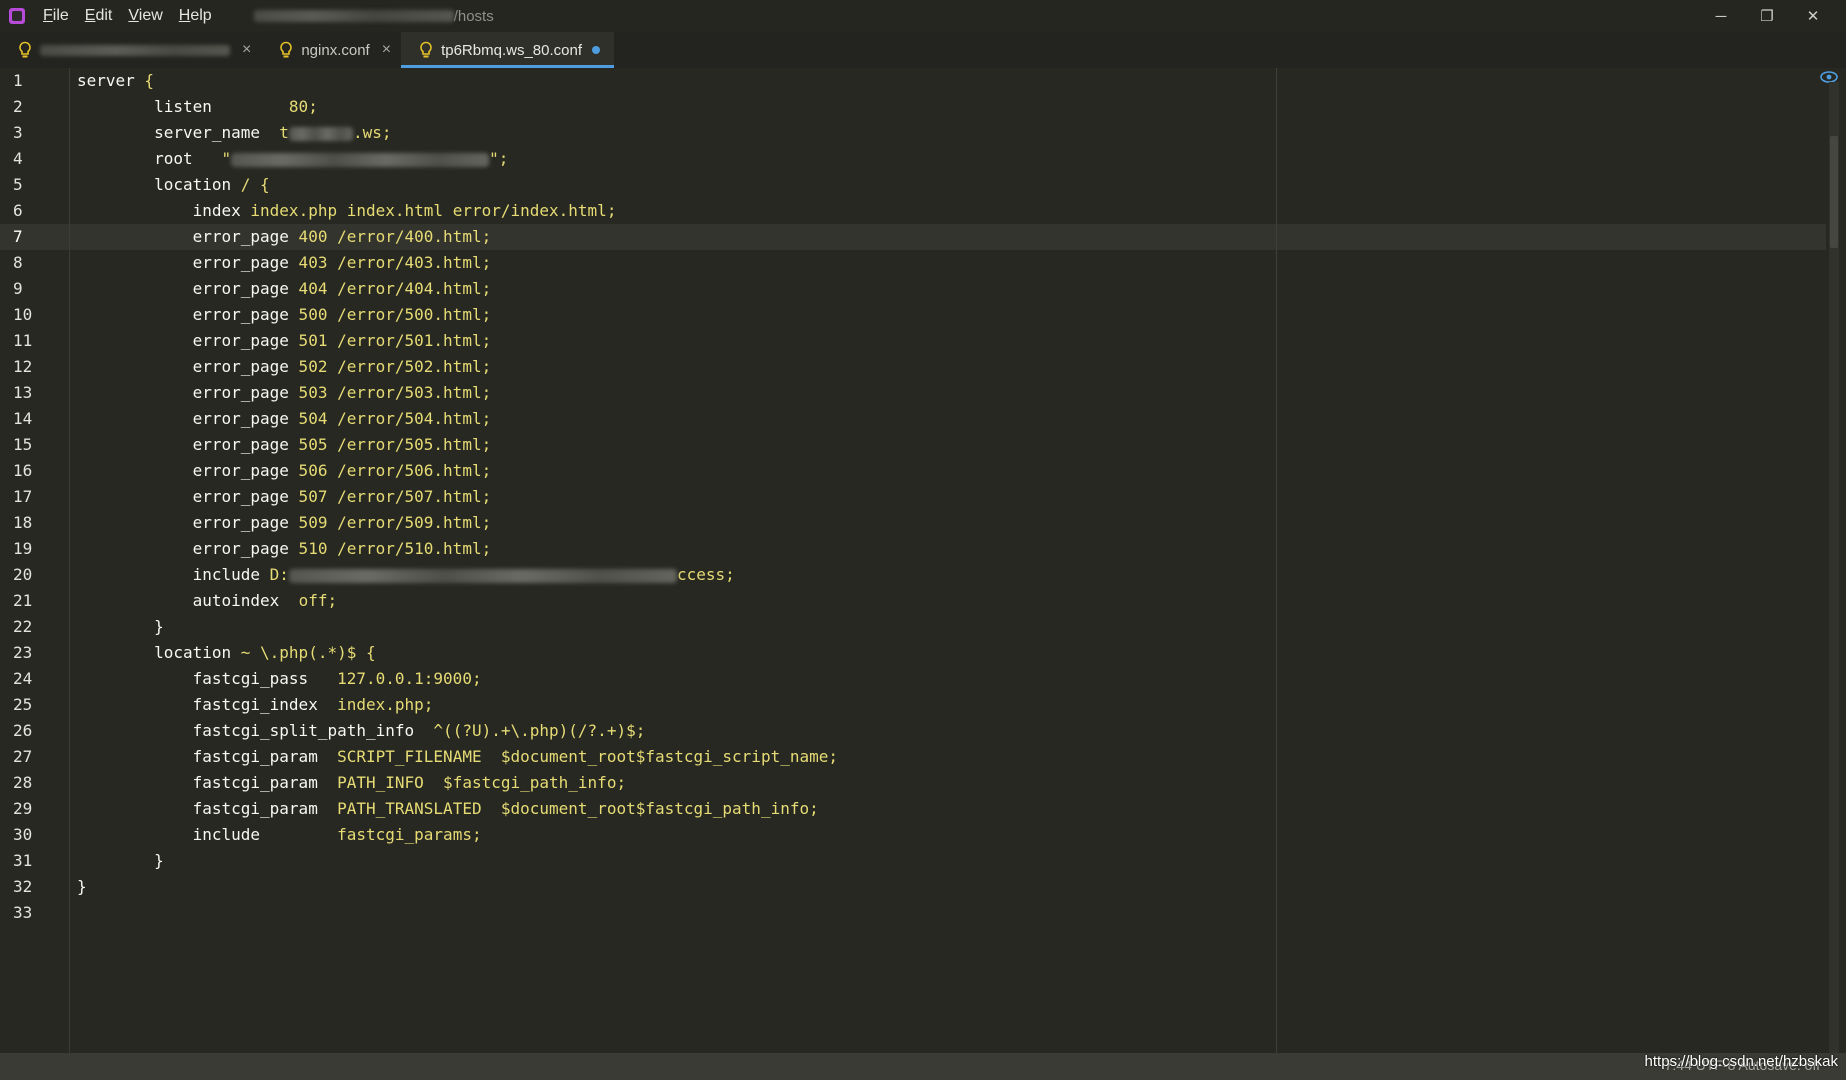 Image resolution: width=1846 pixels, height=1080 pixels. What do you see at coordinates (23, 496) in the screenshot?
I see `line-number: 17` at bounding box center [23, 496].